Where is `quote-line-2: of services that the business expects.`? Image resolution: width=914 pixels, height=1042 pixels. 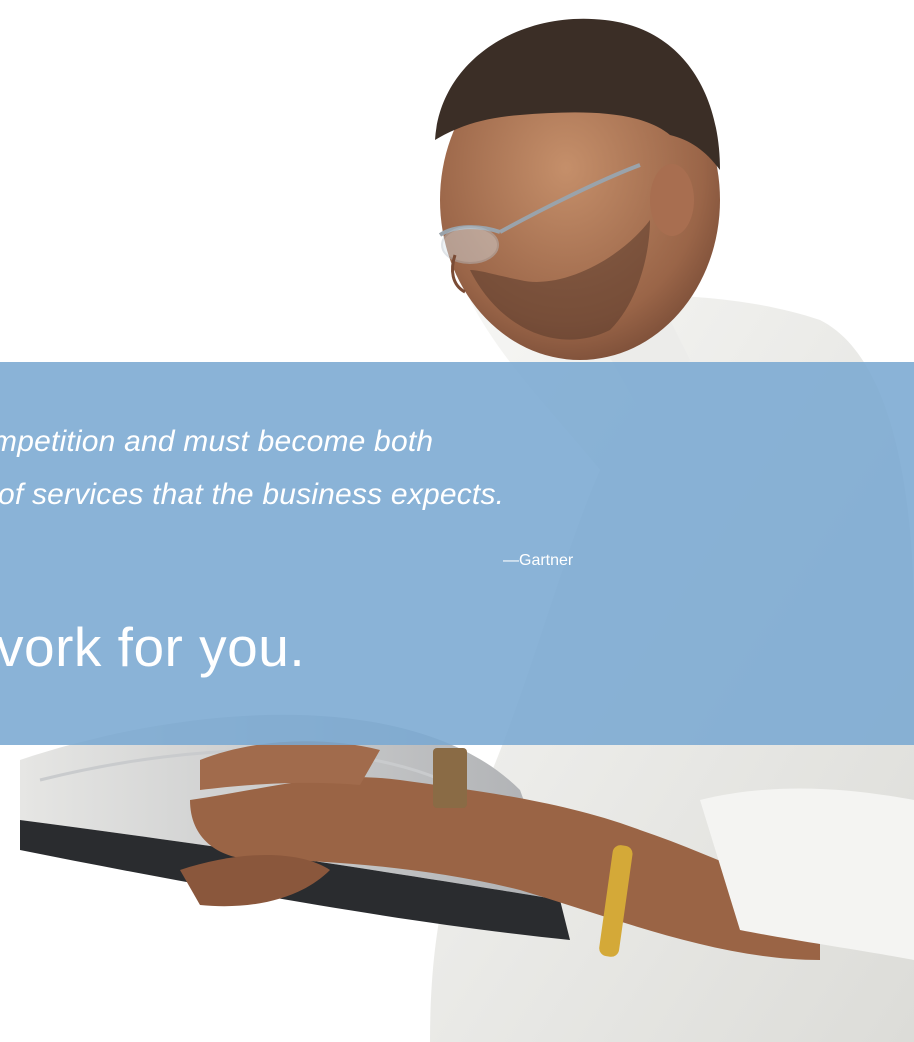 quote-line-2: of services that the business expects. is located at coordinates (252, 494).